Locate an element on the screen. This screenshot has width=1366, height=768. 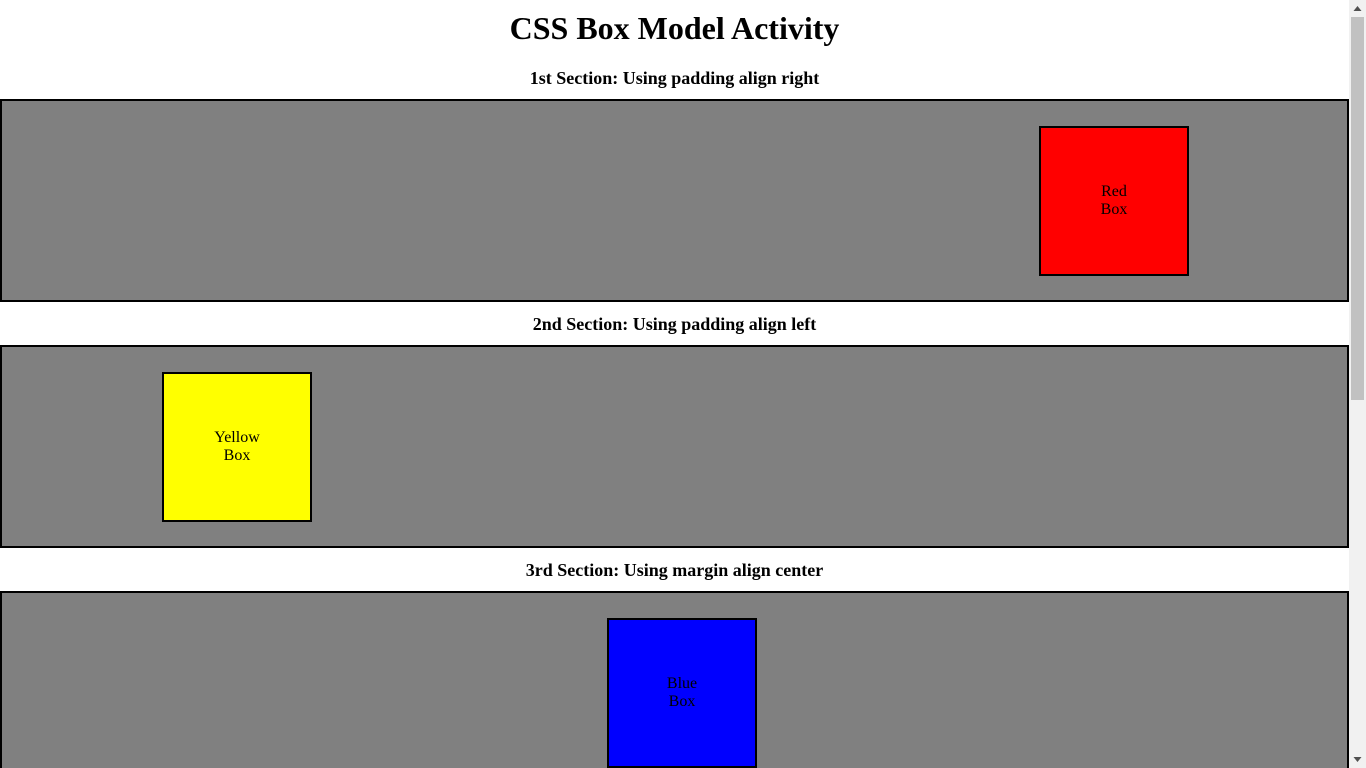
scroll-down-arrow-icon is located at coordinates (1357, 759).